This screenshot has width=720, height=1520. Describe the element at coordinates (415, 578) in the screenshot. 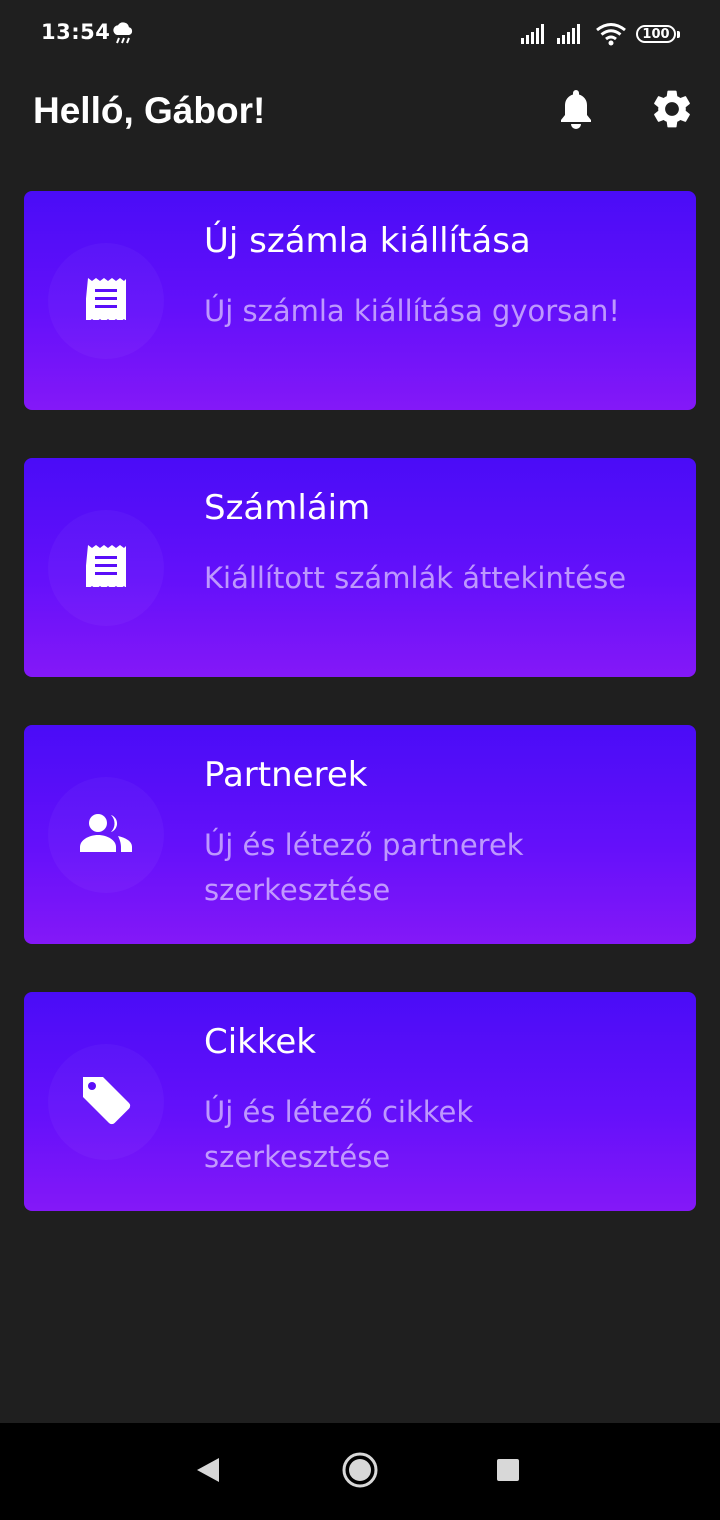

I see `card-description: Kiállított számlák áttekintése` at that location.